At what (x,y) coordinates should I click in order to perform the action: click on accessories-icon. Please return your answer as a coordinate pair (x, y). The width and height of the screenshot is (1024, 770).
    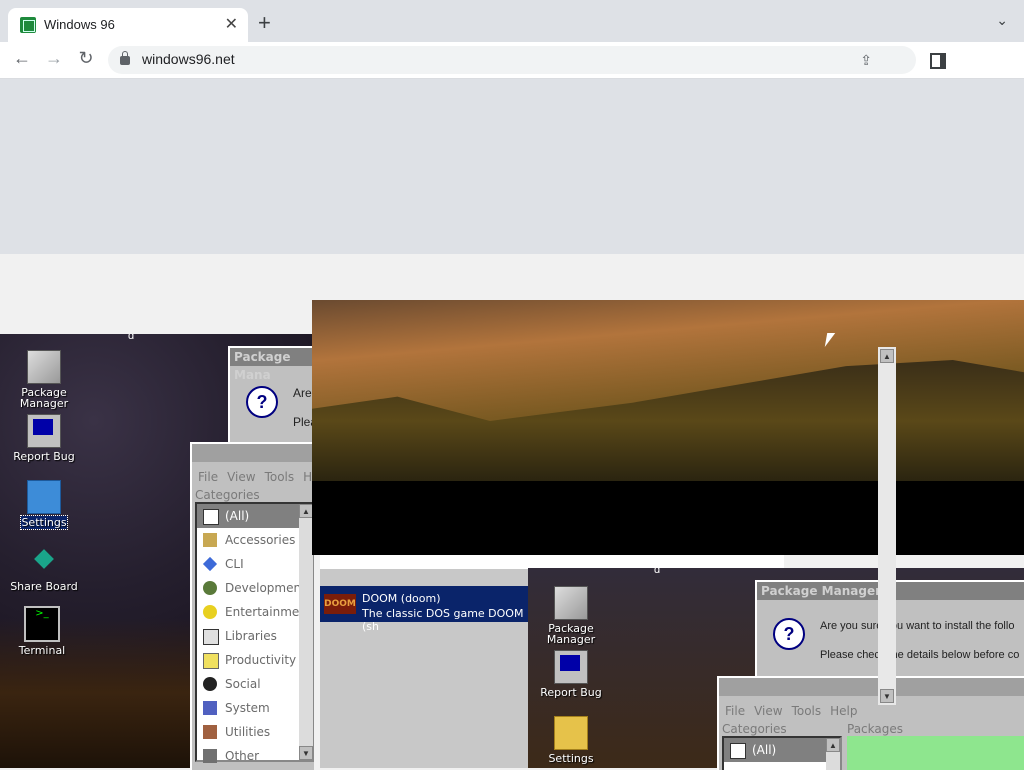
    Looking at the image, I should click on (210, 540).